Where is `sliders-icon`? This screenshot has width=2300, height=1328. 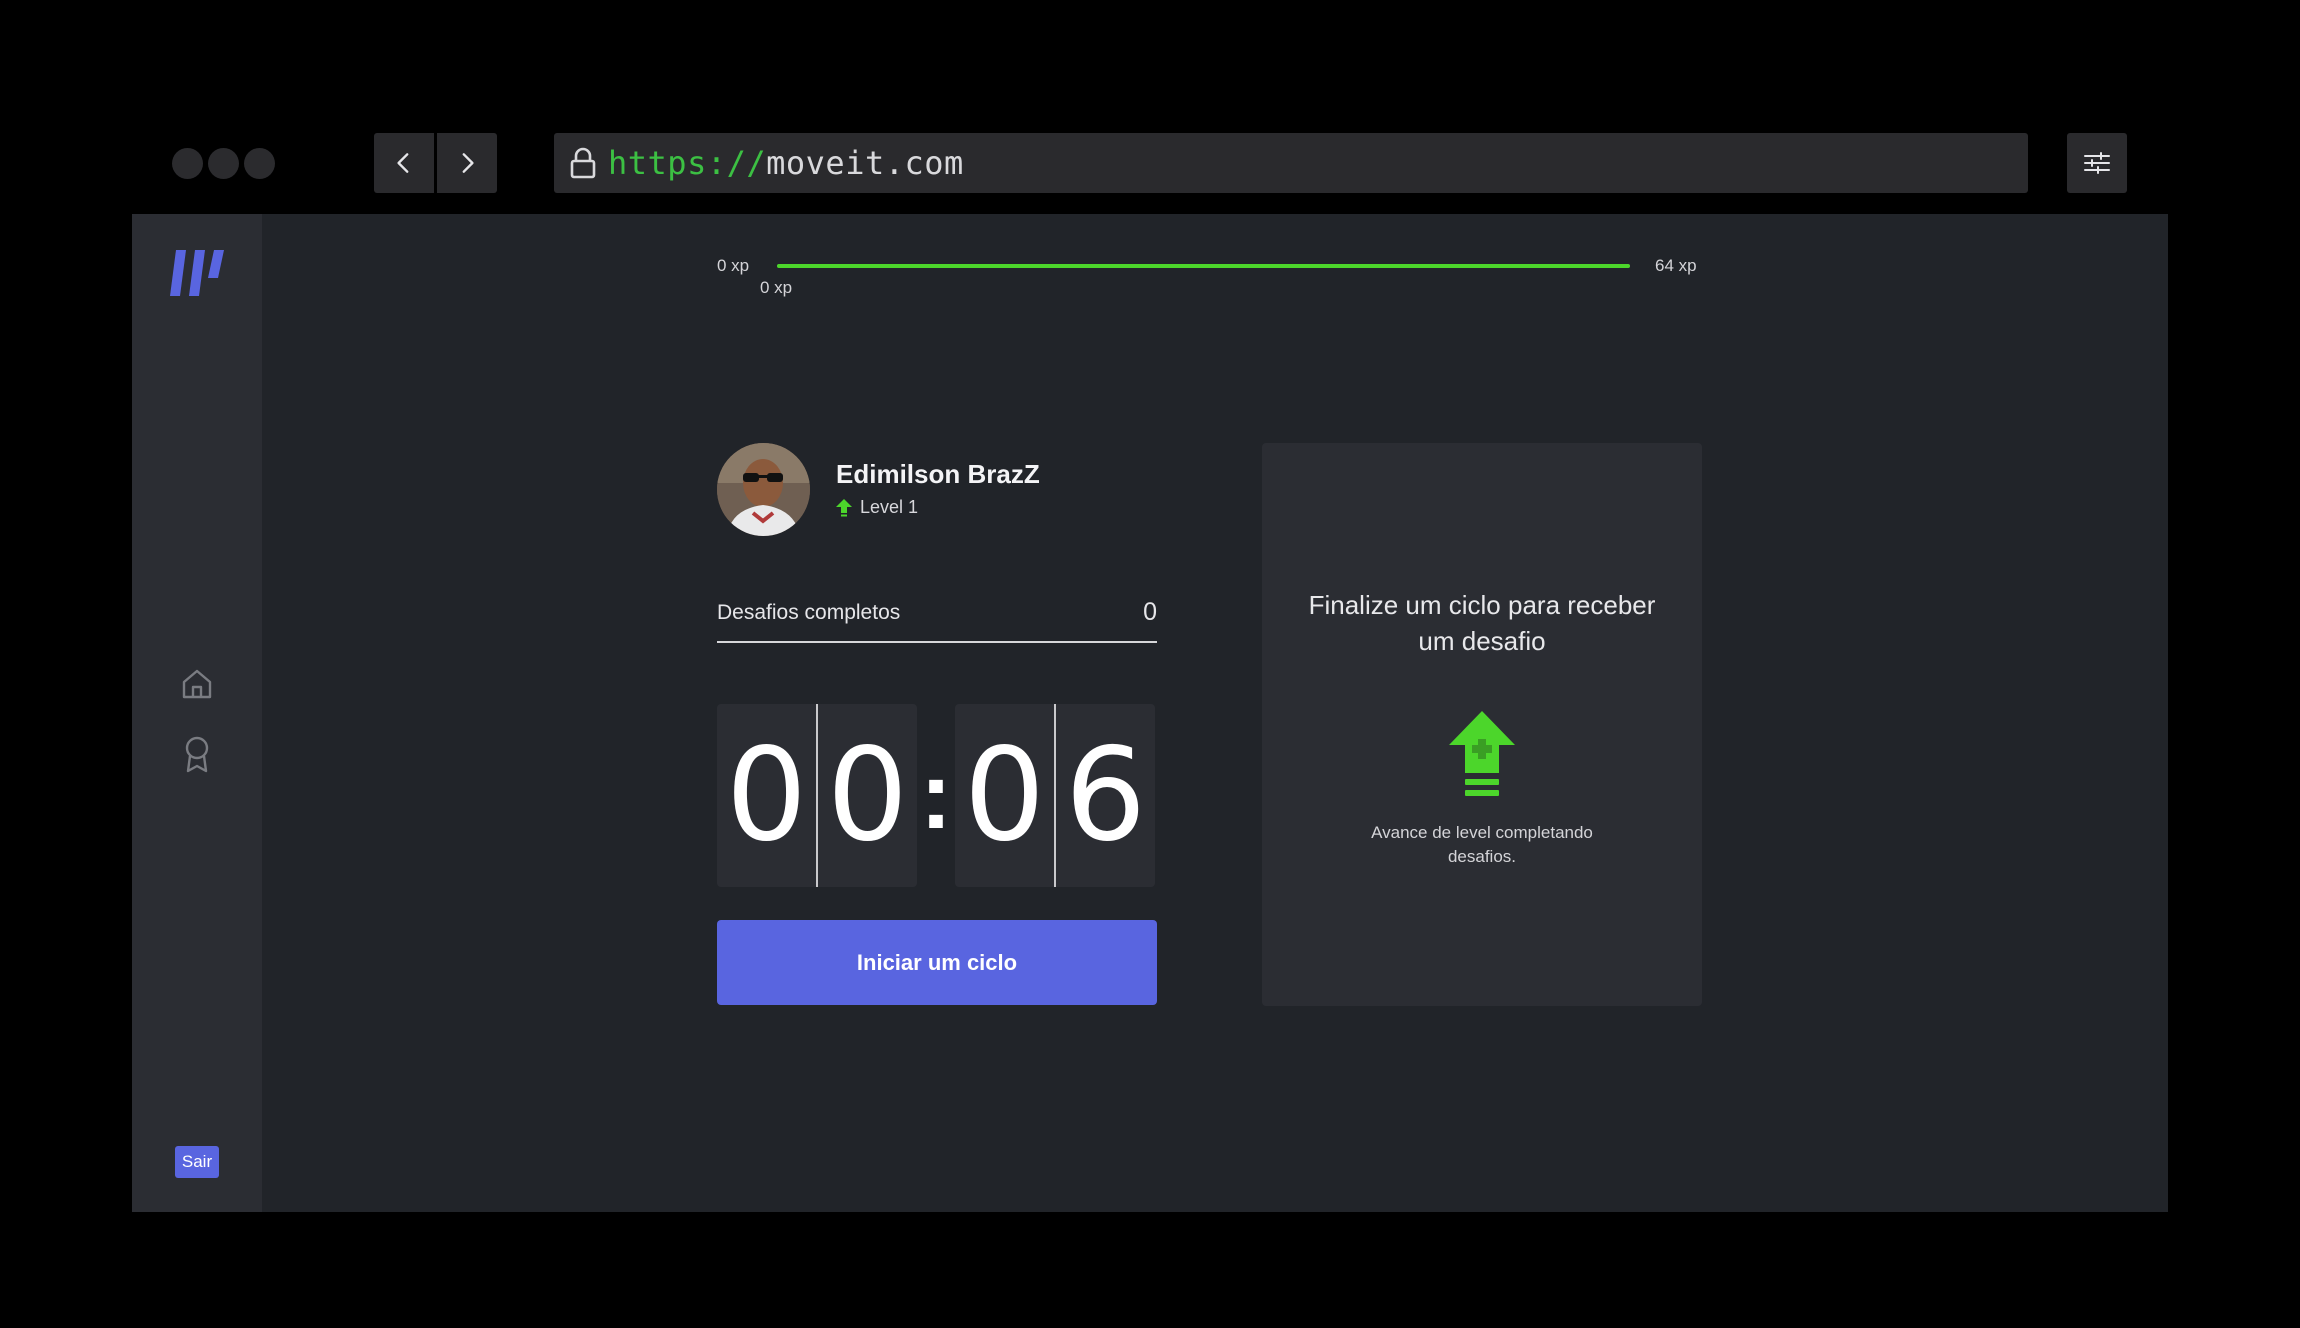 sliders-icon is located at coordinates (2097, 163).